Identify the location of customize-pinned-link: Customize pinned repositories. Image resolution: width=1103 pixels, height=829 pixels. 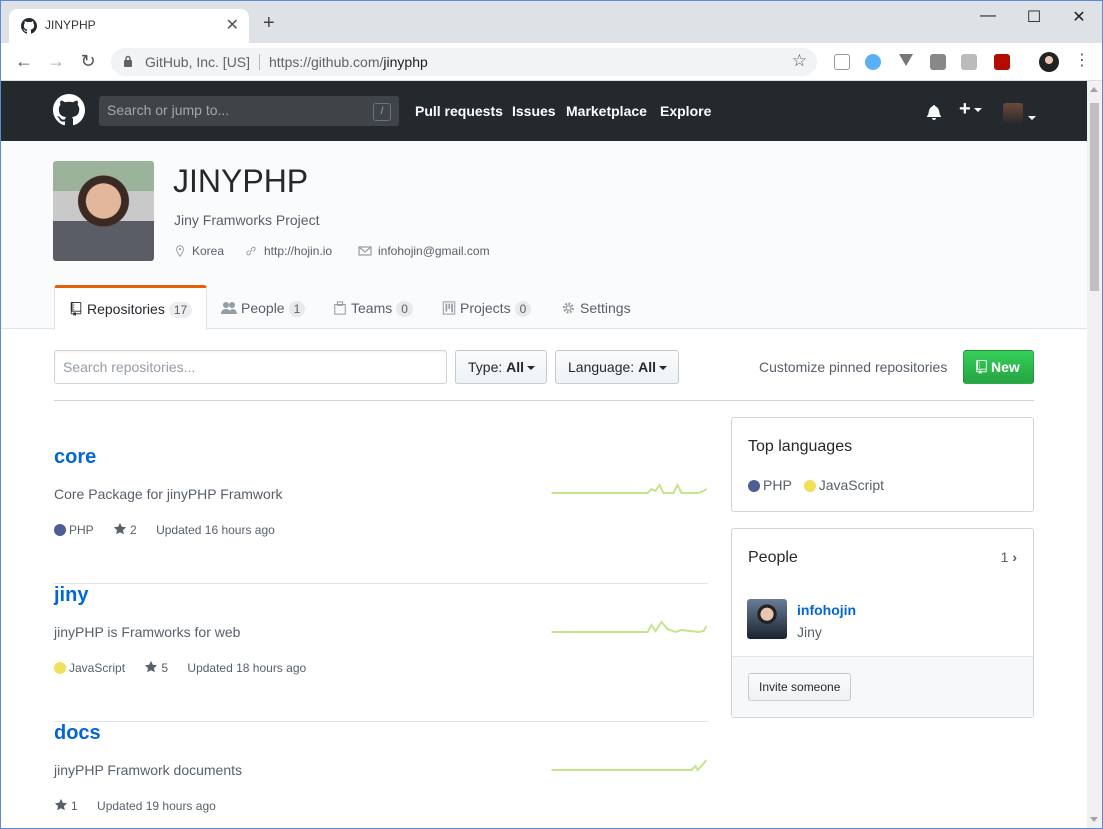
(853, 367).